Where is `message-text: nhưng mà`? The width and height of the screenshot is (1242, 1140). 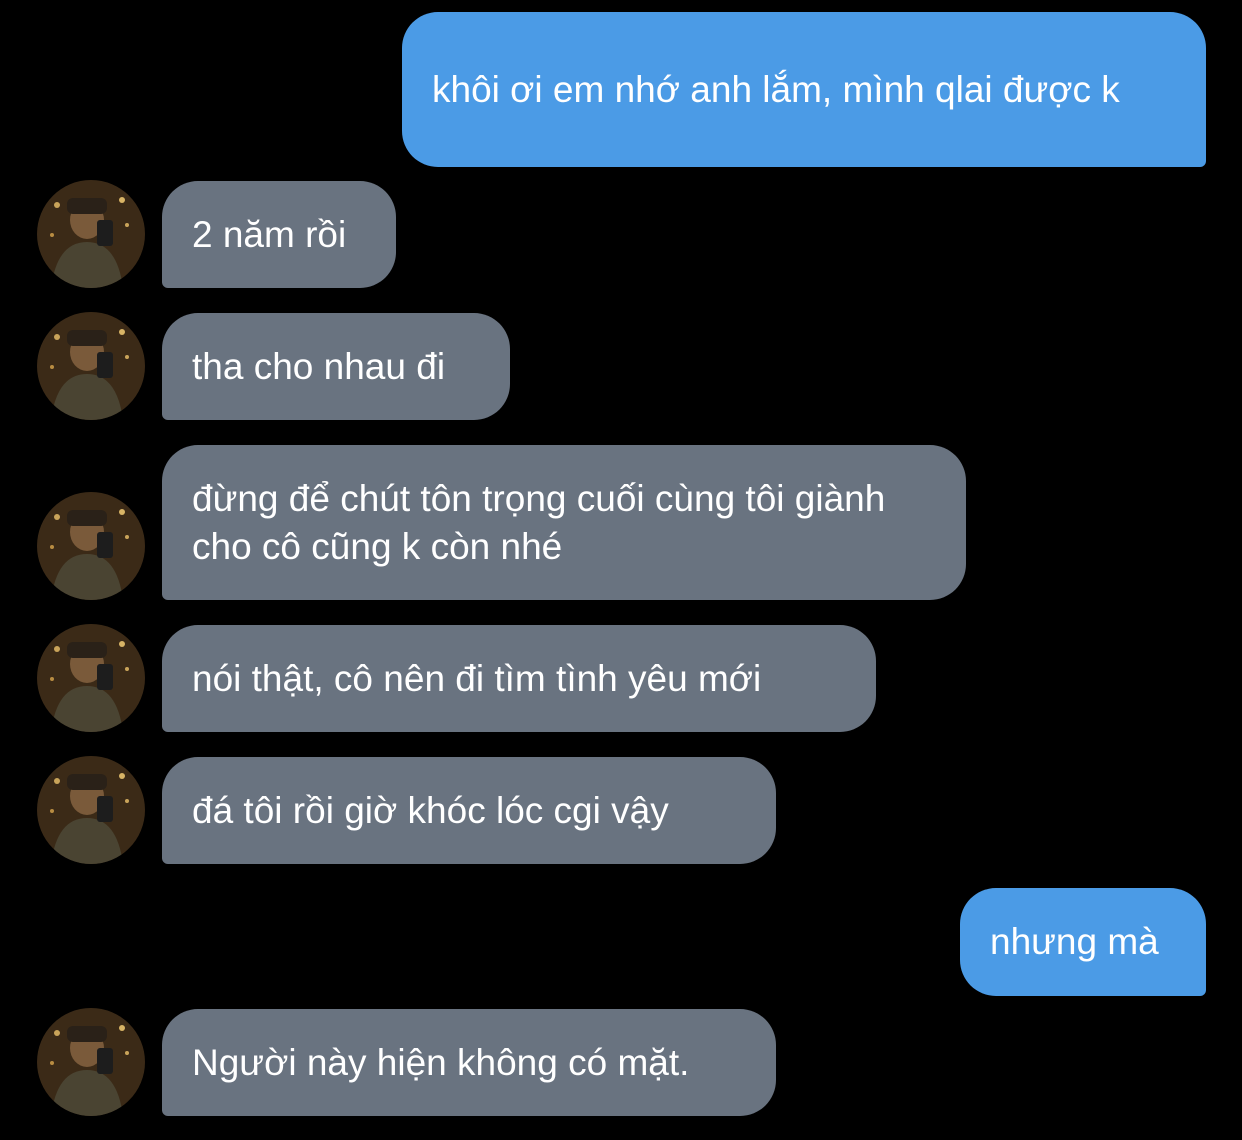
message-text: nhưng mà is located at coordinates (1074, 941).